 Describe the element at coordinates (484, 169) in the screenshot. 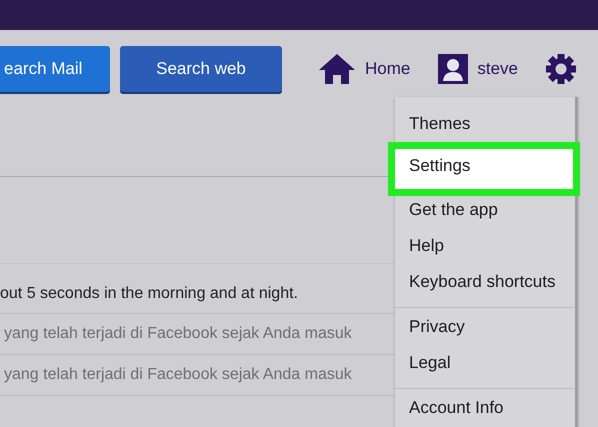

I see `menu-item: Settings` at that location.